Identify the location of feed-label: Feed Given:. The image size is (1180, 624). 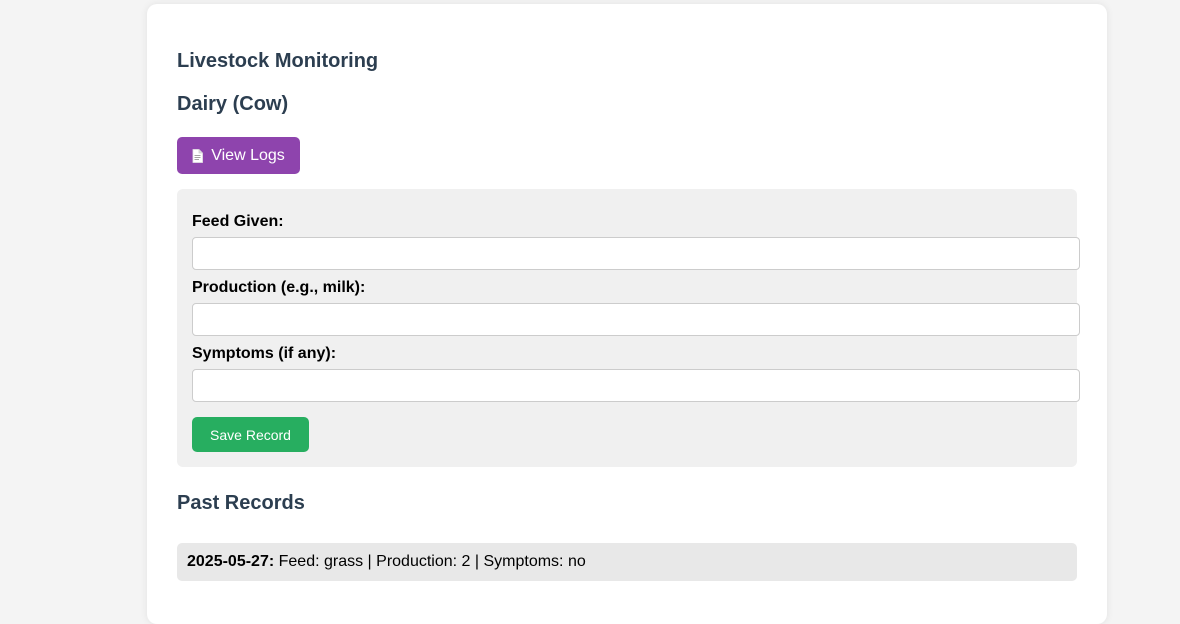
(238, 221).